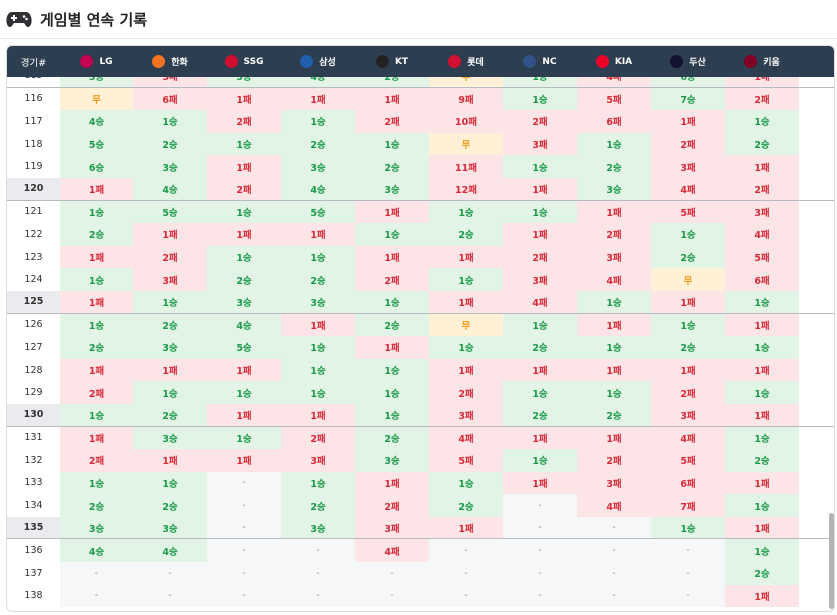 Image resolution: width=837 pixels, height=615 pixels. Describe the element at coordinates (420, 528) in the screenshot. I see `table-row: 135 3승 3승 -3승 3패 1패 - -1승 1패` at that location.